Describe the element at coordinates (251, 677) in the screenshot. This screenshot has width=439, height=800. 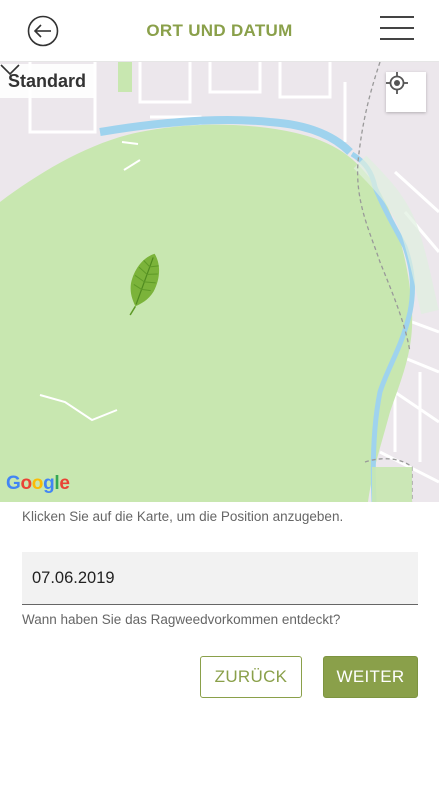
I see `back-step-button: ZURÜCK` at that location.